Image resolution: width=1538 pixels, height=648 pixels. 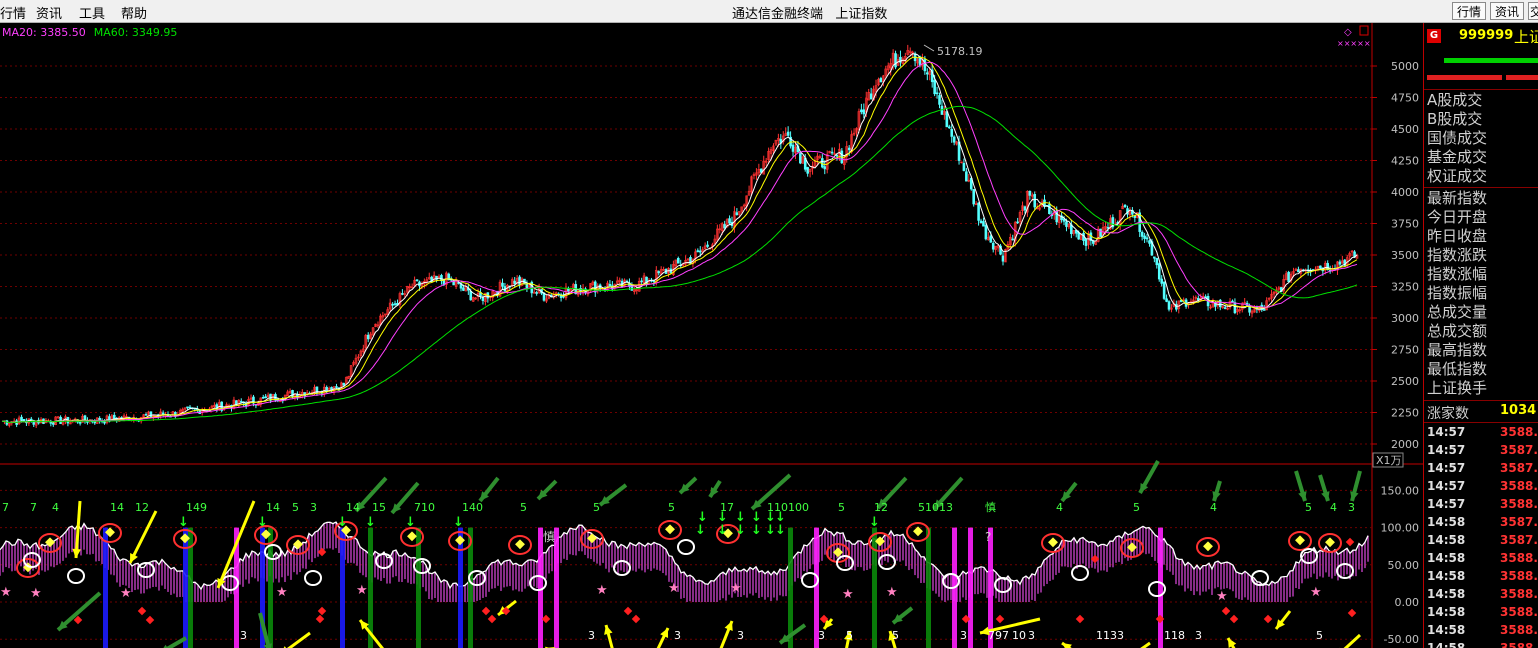 What do you see at coordinates (33, 507) in the screenshot?
I see `signal-count-top: 7` at bounding box center [33, 507].